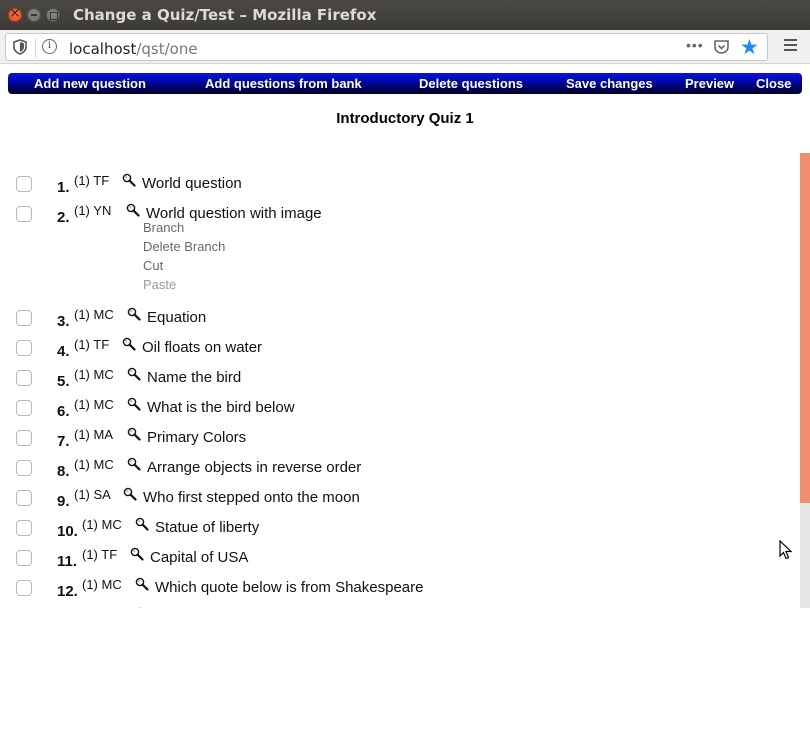 This screenshot has width=810, height=744. What do you see at coordinates (102, 494) in the screenshot?
I see `question-type: SA` at bounding box center [102, 494].